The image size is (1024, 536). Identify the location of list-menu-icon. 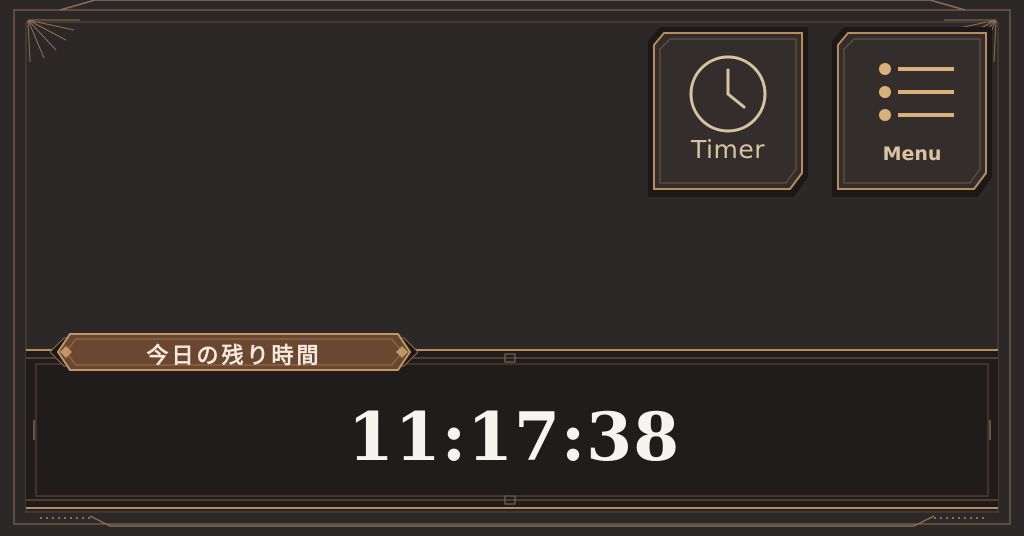
(916, 92).